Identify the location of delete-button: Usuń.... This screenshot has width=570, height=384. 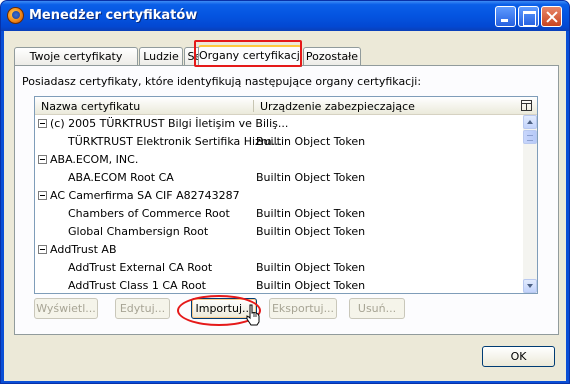
(377, 308).